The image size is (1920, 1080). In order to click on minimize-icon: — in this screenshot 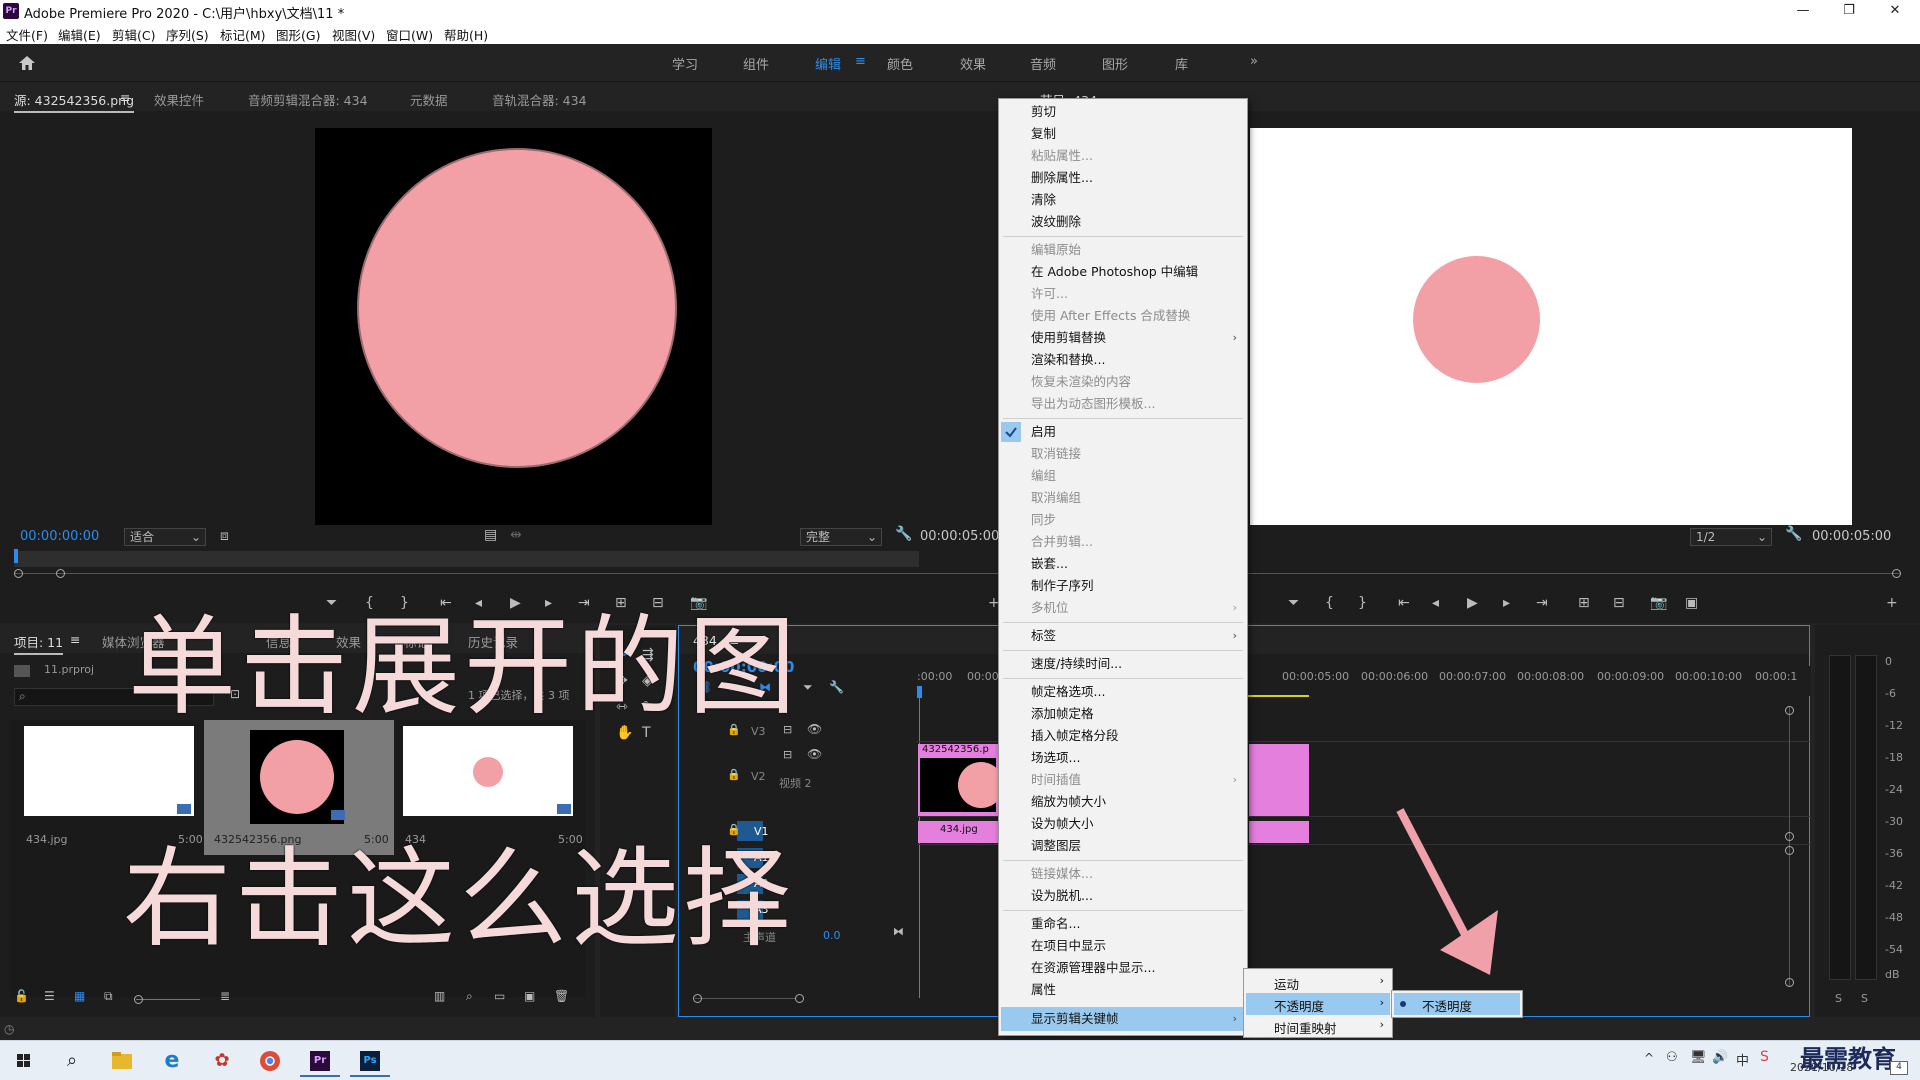, I will do `click(1803, 11)`.